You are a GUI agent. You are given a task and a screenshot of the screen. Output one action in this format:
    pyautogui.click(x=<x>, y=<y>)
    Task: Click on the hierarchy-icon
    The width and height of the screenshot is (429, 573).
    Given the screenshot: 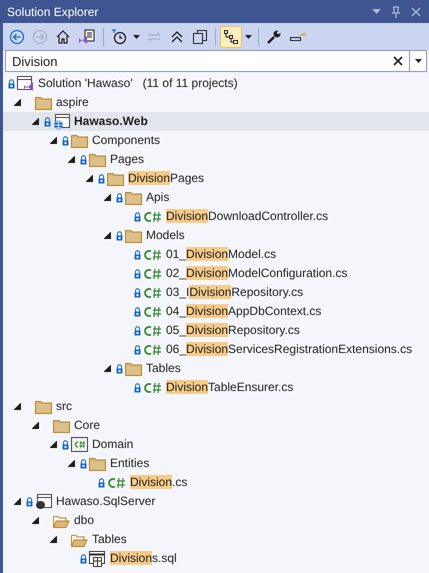 What is the action you would take?
    pyautogui.click(x=231, y=36)
    